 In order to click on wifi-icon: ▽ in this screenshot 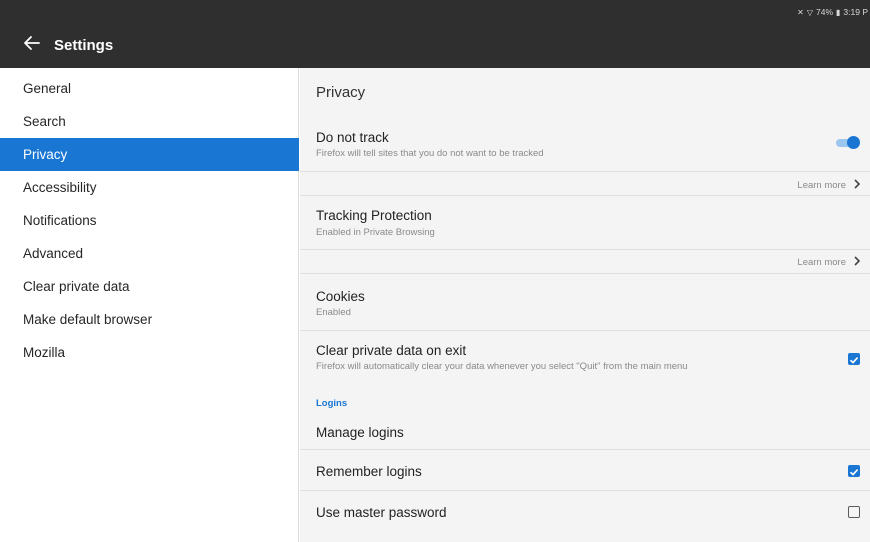, I will do `click(809, 12)`.